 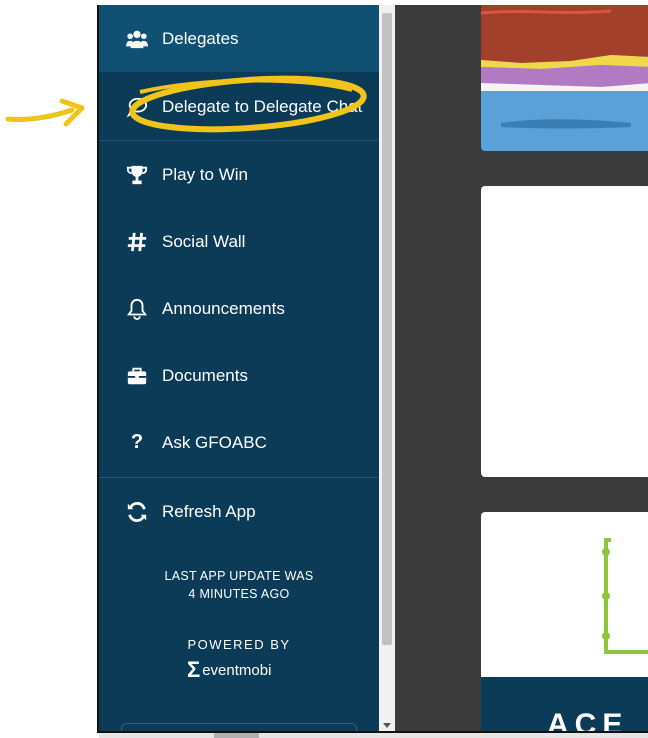 I want to click on horizontal-scrollbar, so click(x=373, y=735).